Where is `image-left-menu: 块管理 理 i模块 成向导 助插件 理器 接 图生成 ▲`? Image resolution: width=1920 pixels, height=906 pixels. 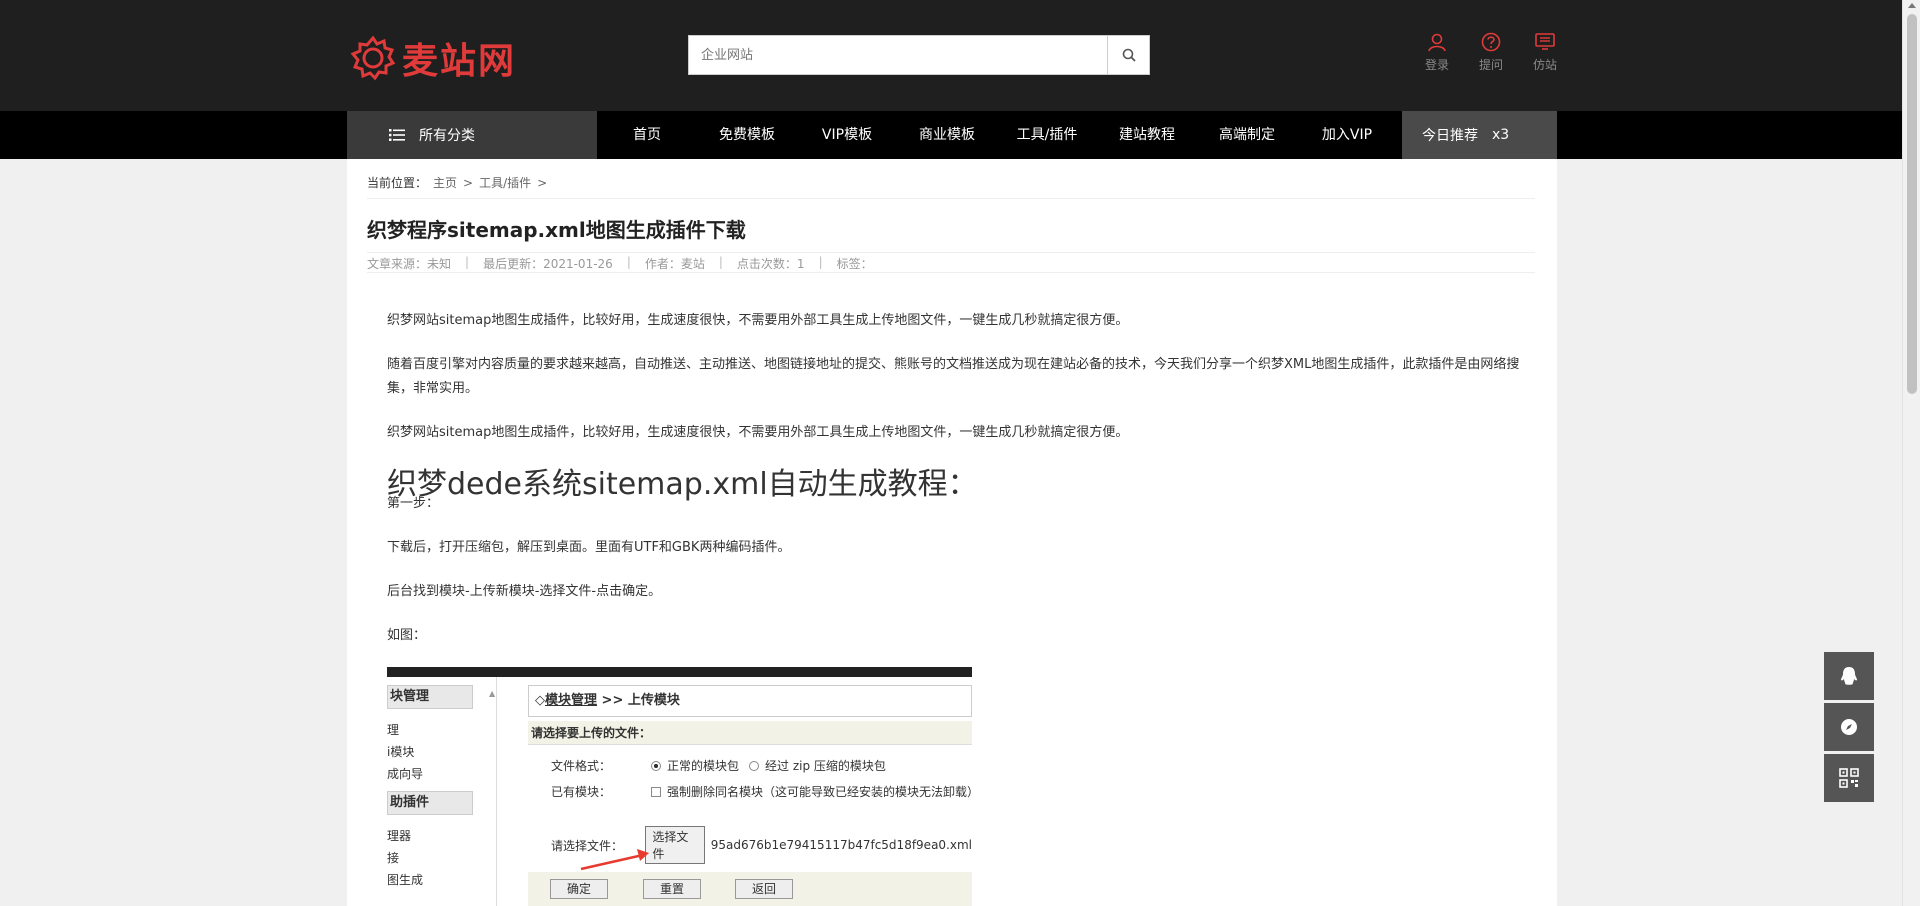 image-left-menu: 块管理 理 i模块 成向导 助插件 理器 接 图生成 ▲ is located at coordinates (442, 791).